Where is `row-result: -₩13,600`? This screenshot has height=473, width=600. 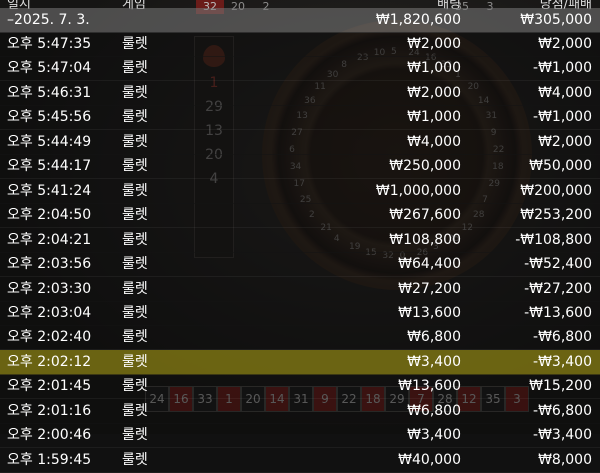
row-result: -₩13,600 is located at coordinates (558, 312).